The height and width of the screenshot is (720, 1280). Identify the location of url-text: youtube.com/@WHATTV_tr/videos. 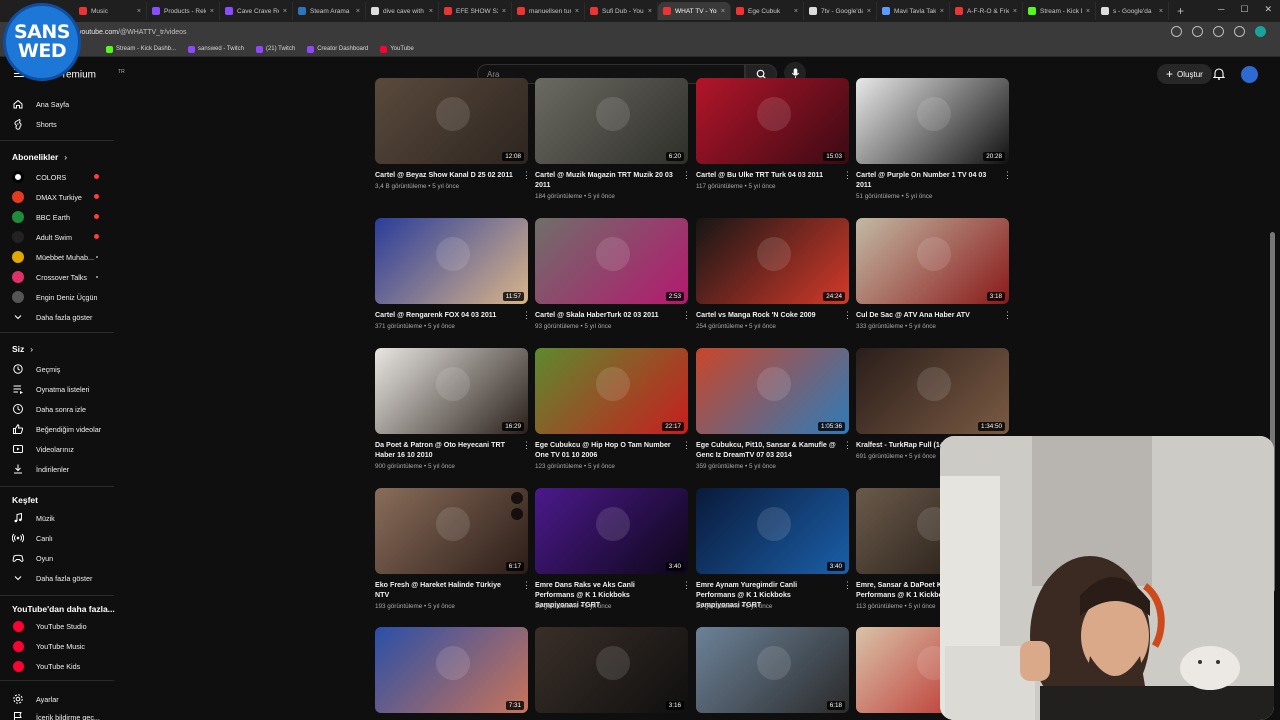
(132, 32).